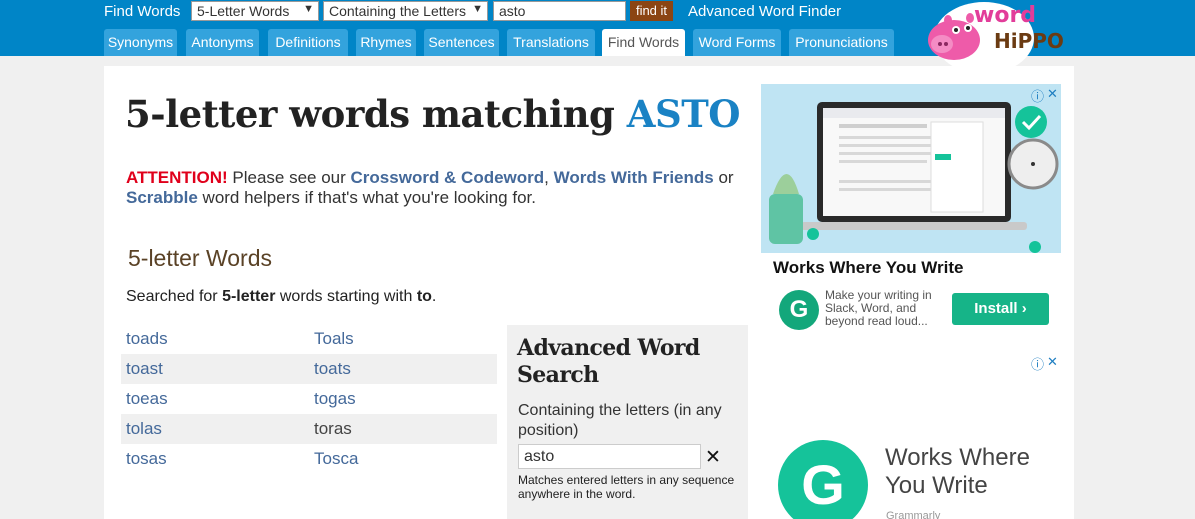  Describe the element at coordinates (1005, 15) in the screenshot. I see `logo-word-text: word` at that location.